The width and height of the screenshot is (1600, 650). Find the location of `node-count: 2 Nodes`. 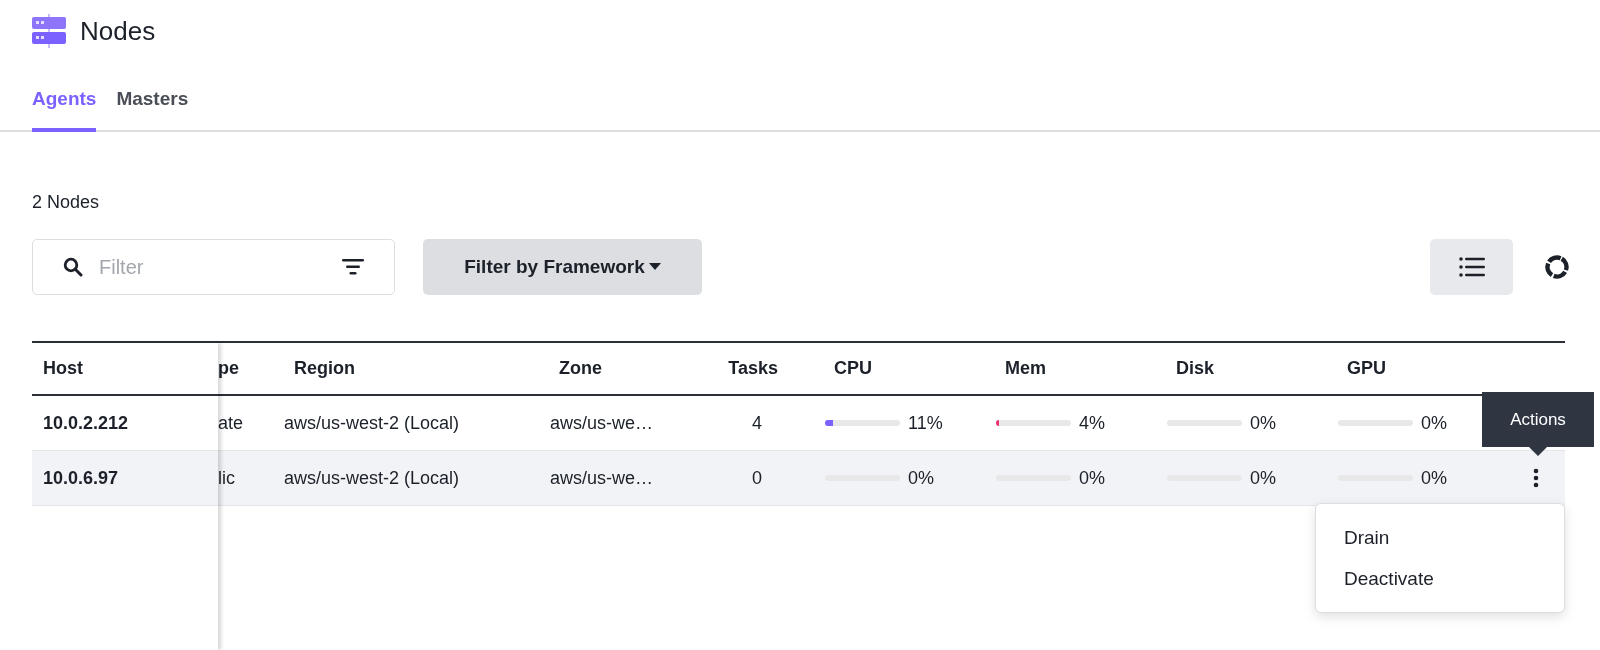

node-count: 2 Nodes is located at coordinates (66, 202).